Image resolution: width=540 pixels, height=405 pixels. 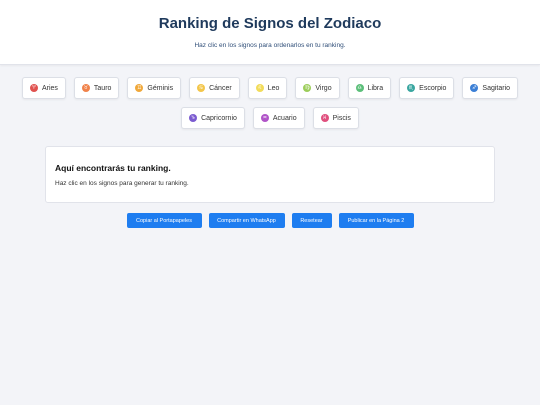 I want to click on sign-button-virgo: ♍ Virgo, so click(x=317, y=88).